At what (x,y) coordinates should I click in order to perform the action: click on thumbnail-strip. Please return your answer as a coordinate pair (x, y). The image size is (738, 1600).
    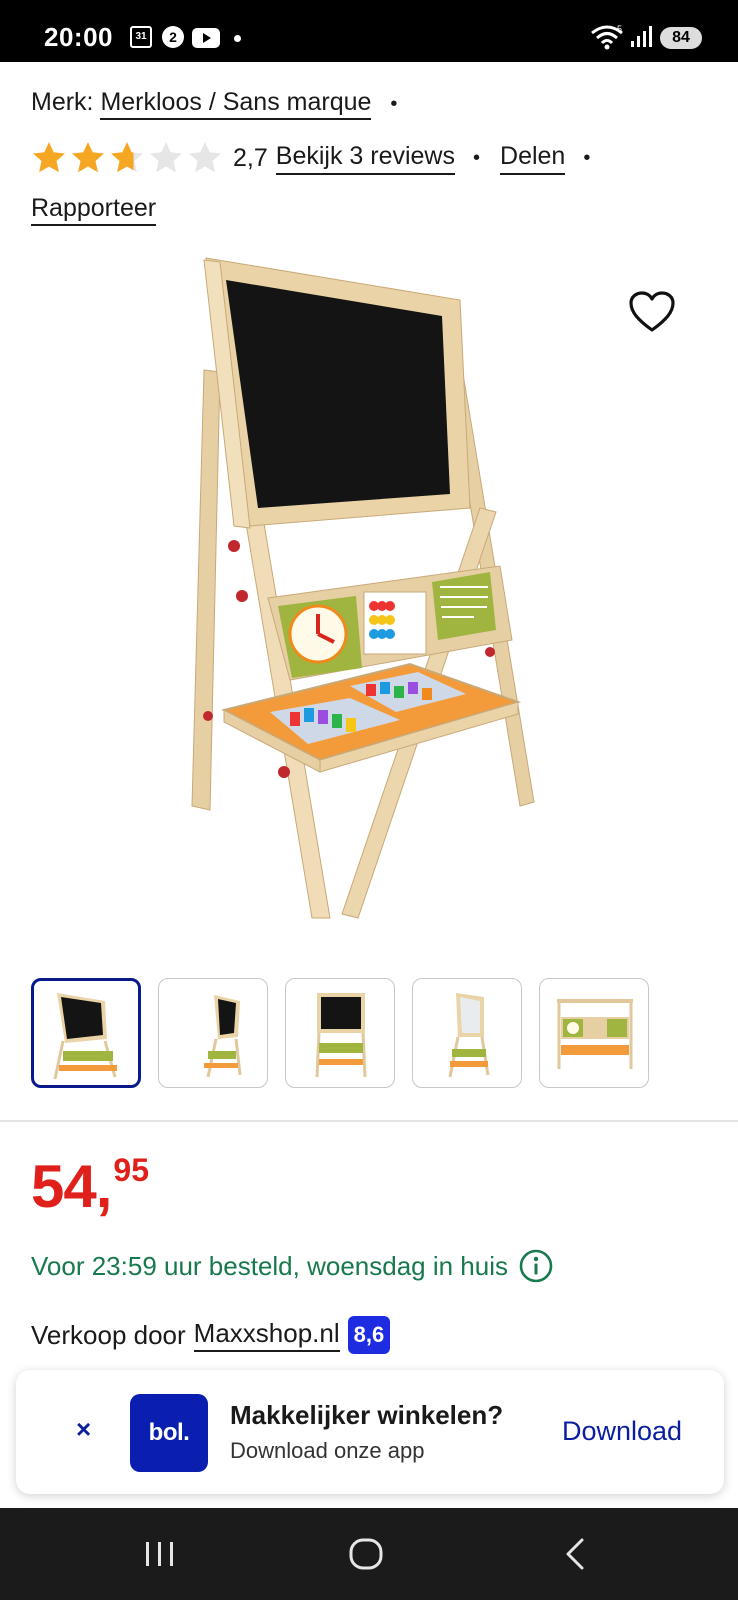
    Looking at the image, I should click on (340, 1033).